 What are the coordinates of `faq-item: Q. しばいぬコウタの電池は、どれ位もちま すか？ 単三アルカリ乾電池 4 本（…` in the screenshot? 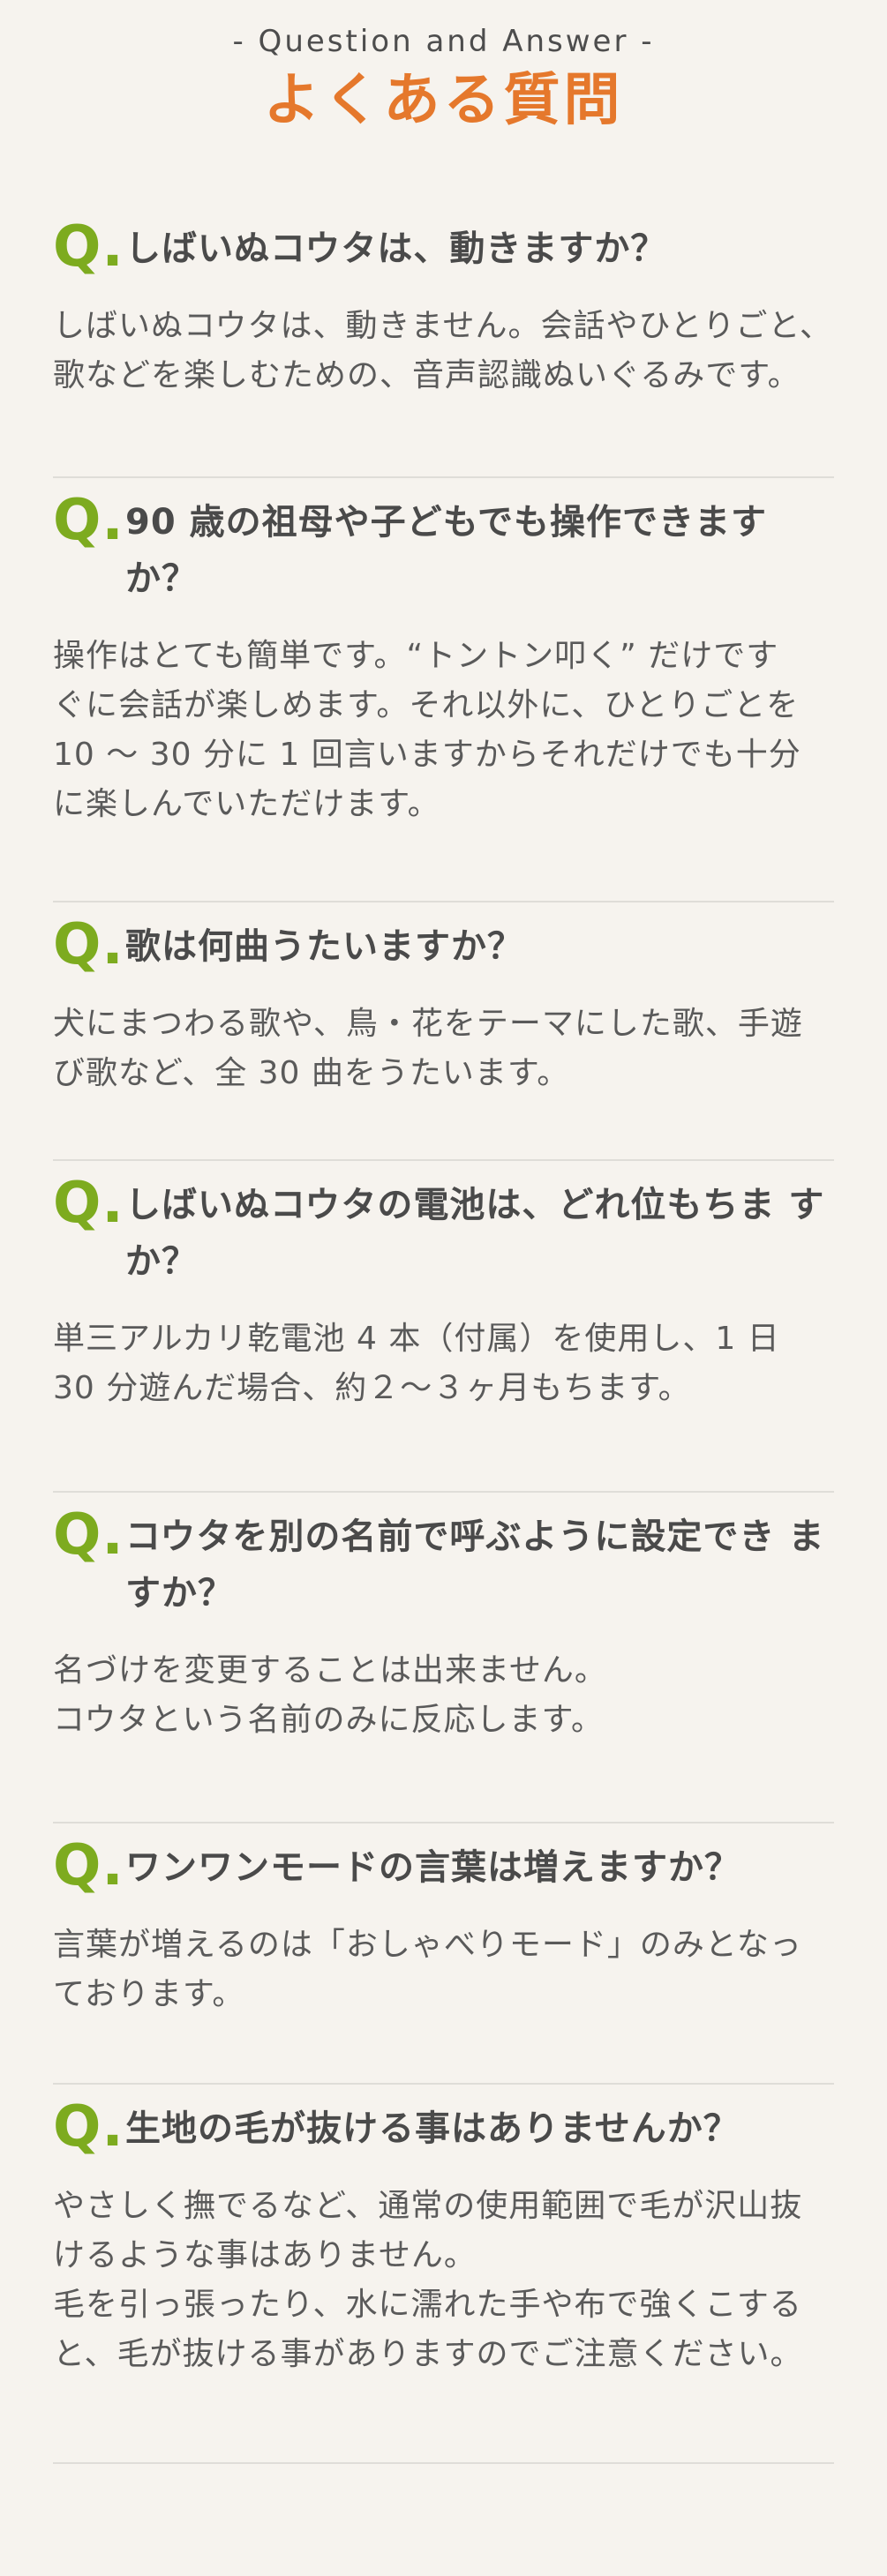 It's located at (443, 1327).